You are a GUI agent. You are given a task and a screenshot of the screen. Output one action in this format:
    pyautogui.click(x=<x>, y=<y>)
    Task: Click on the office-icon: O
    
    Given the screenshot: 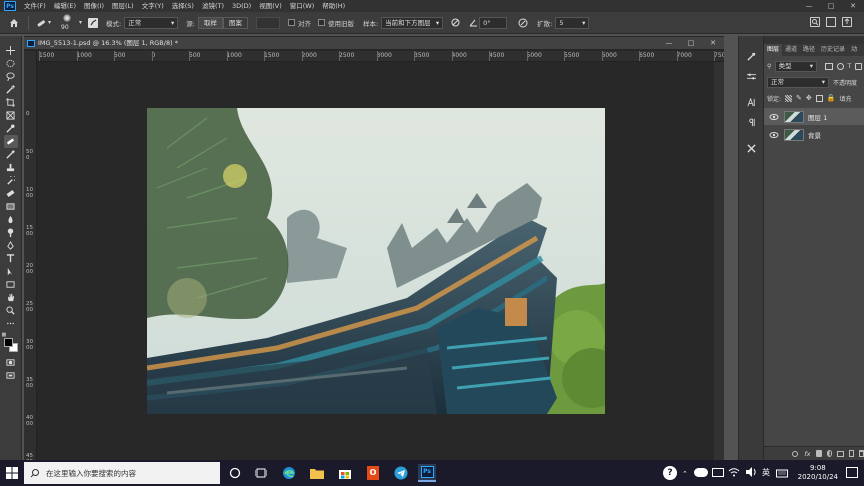 What is the action you would take?
    pyautogui.click(x=373, y=473)
    